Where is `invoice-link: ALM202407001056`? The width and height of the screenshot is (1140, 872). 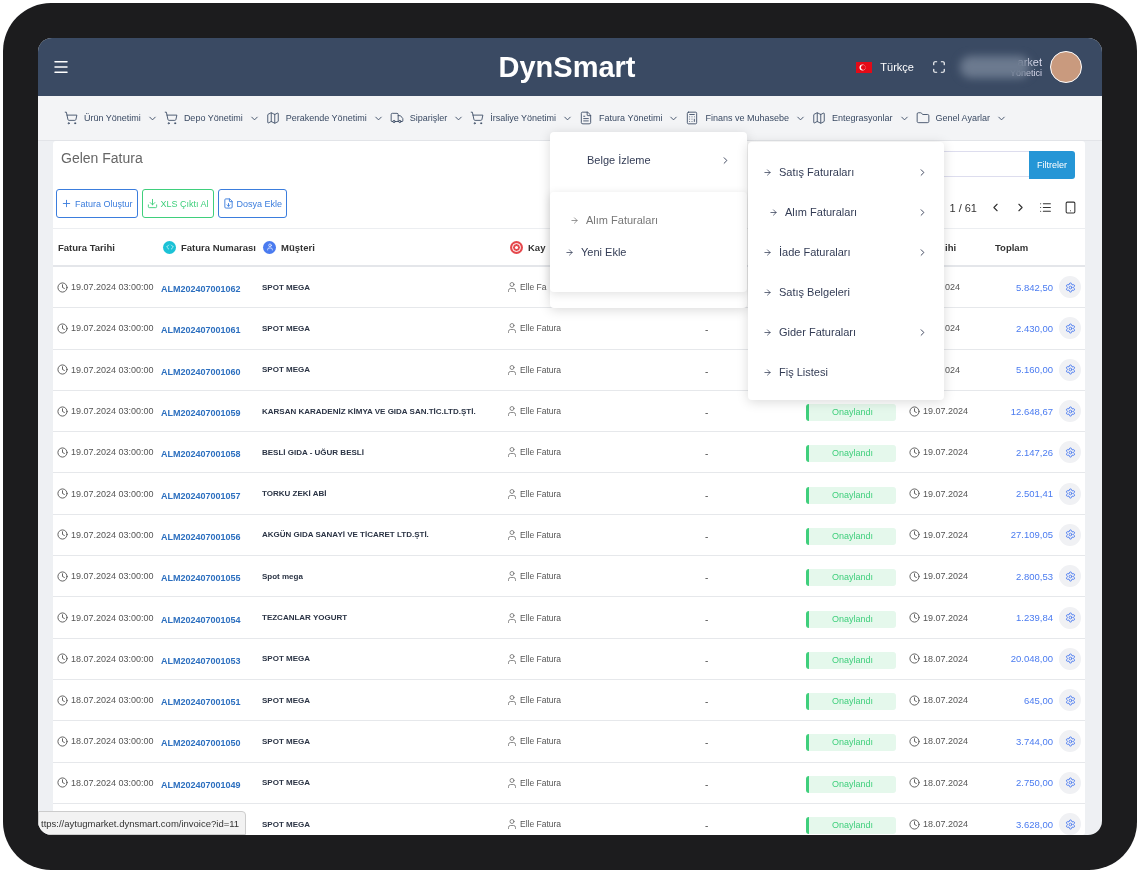
invoice-link: ALM202407001056 is located at coordinates (199, 536).